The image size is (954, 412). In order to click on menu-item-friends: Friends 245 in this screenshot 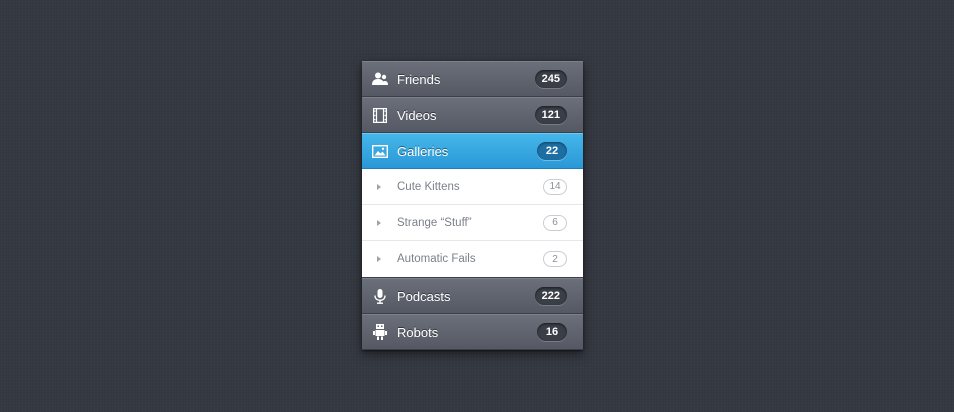, I will do `click(472, 79)`.